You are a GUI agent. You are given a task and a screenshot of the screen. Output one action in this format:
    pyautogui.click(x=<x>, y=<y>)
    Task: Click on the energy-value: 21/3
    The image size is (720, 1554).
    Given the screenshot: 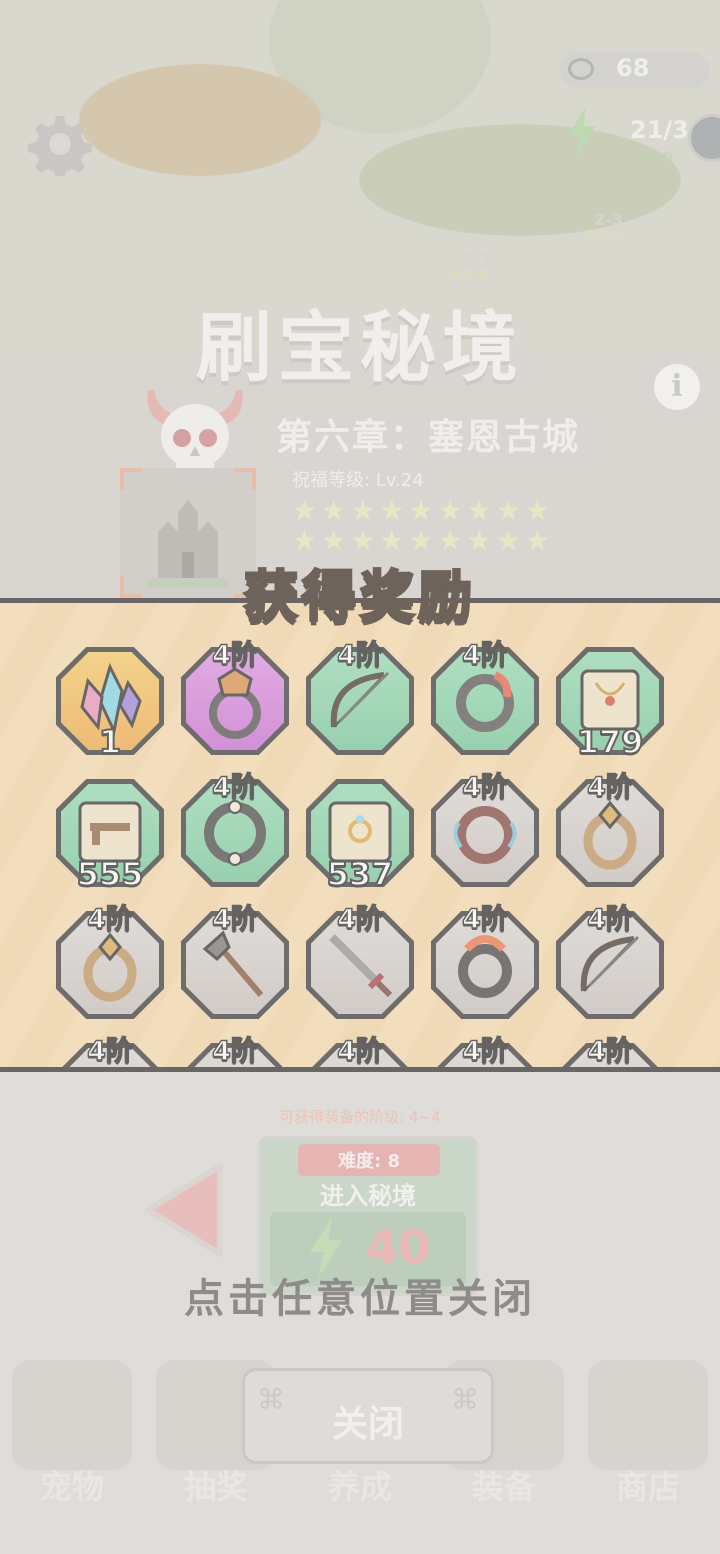 What is the action you would take?
    pyautogui.click(x=659, y=130)
    